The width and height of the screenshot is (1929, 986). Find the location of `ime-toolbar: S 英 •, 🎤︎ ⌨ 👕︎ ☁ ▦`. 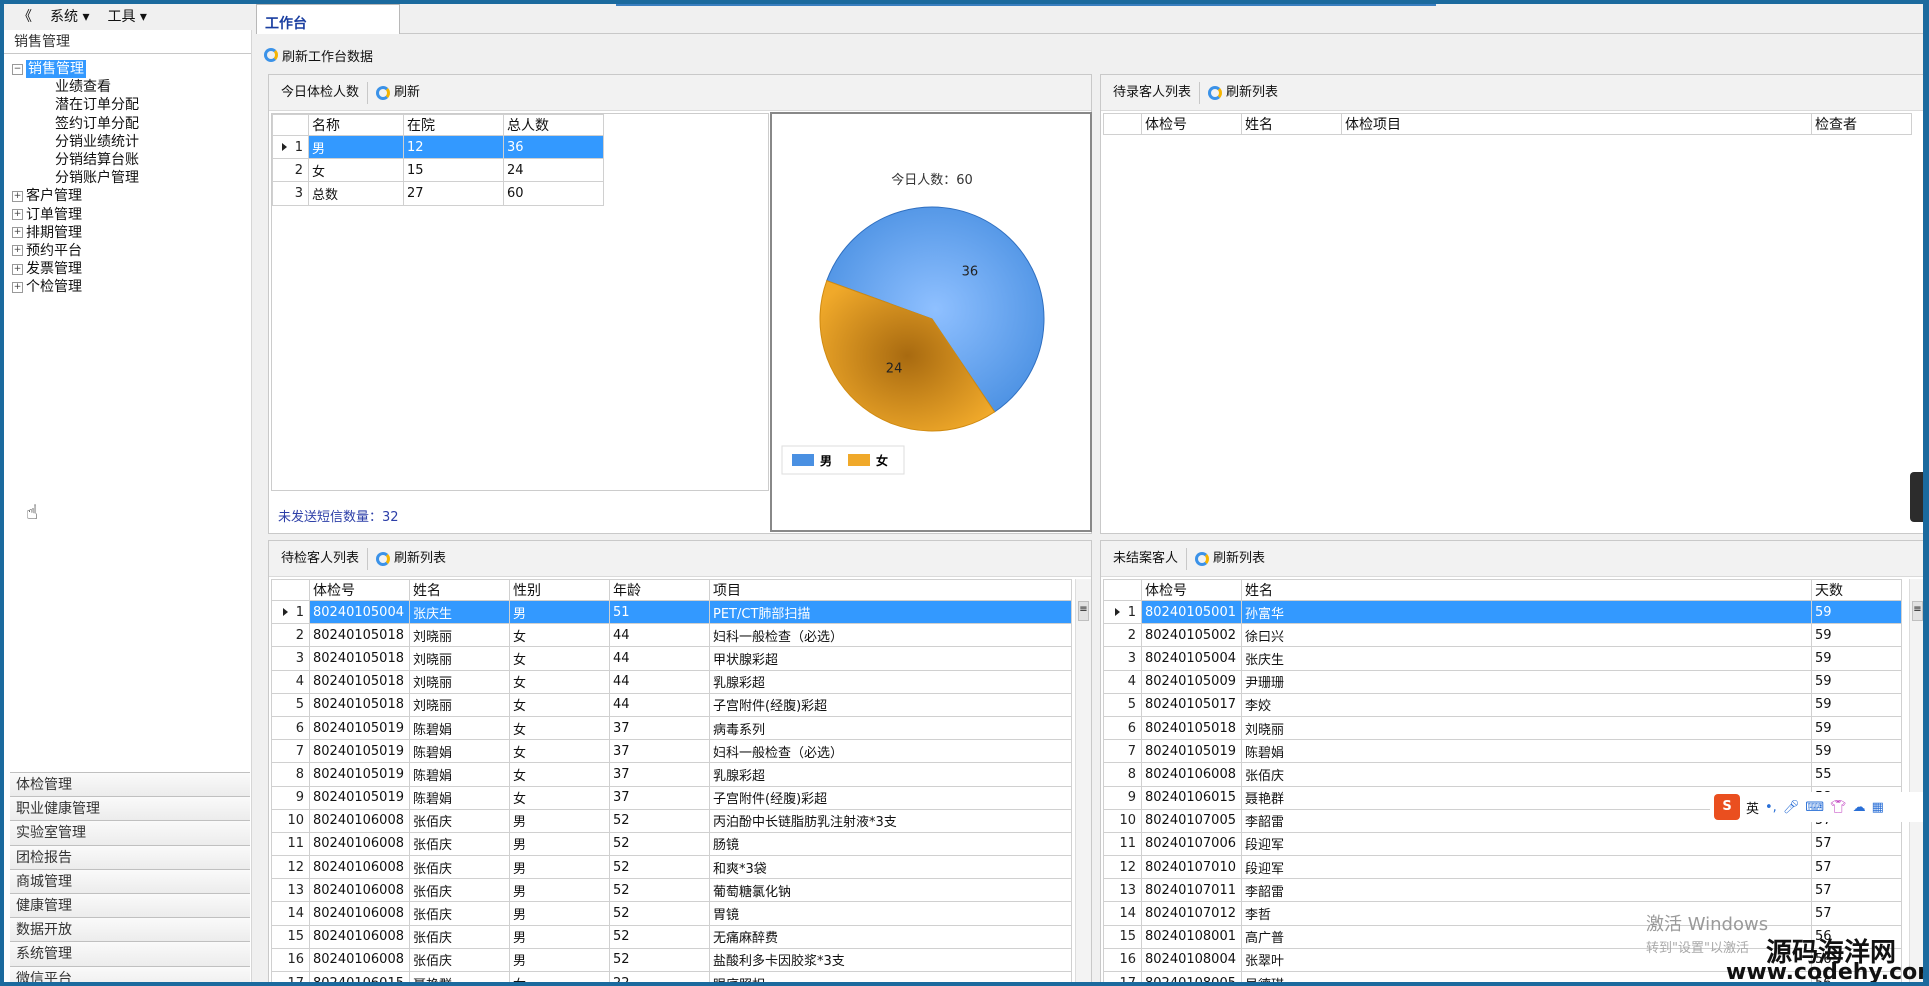

ime-toolbar: S 英 •, 🎤︎ ⌨ 👕︎ ☁ ▦ is located at coordinates (1816, 807).